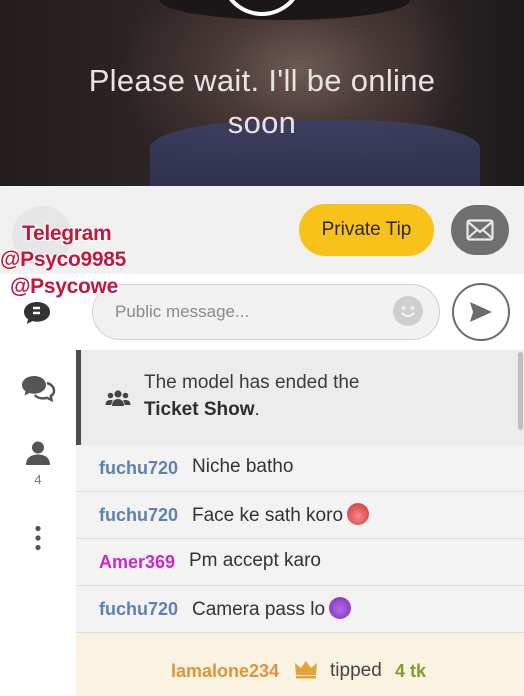  What do you see at coordinates (306, 670) in the screenshot?
I see `crown-icon` at bounding box center [306, 670].